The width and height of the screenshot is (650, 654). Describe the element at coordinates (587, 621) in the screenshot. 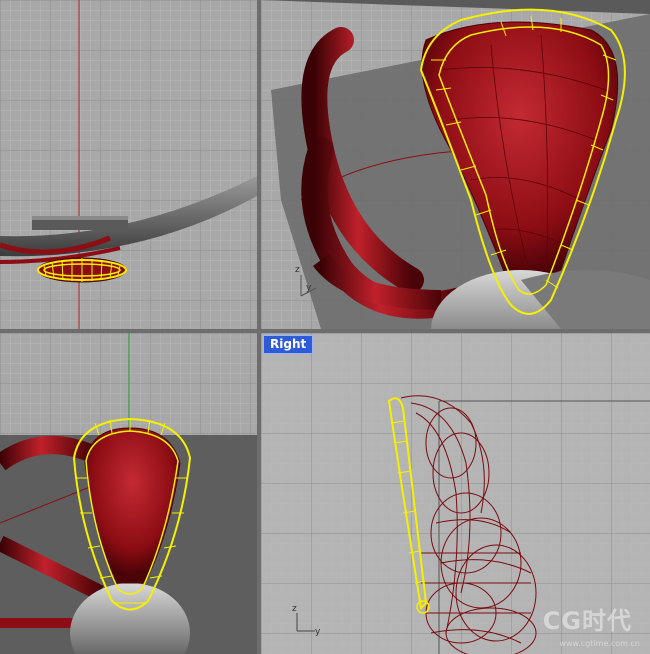

I see `watermark-text: CG时代` at that location.